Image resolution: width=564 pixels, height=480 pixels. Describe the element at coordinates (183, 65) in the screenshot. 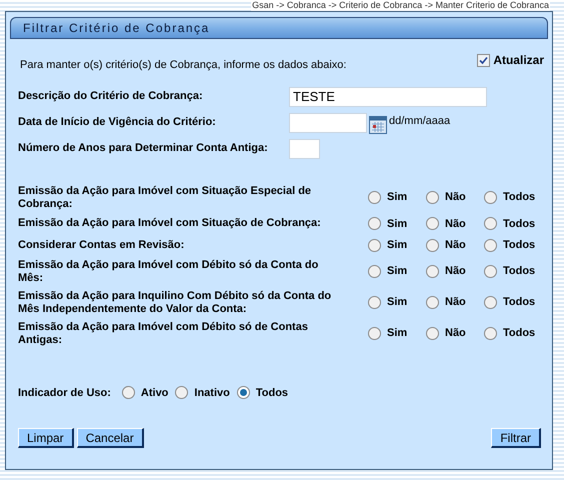

I see `intro-text: Para manter o(s) critério(s) de Cobrança, informe os dados abaixo:` at that location.